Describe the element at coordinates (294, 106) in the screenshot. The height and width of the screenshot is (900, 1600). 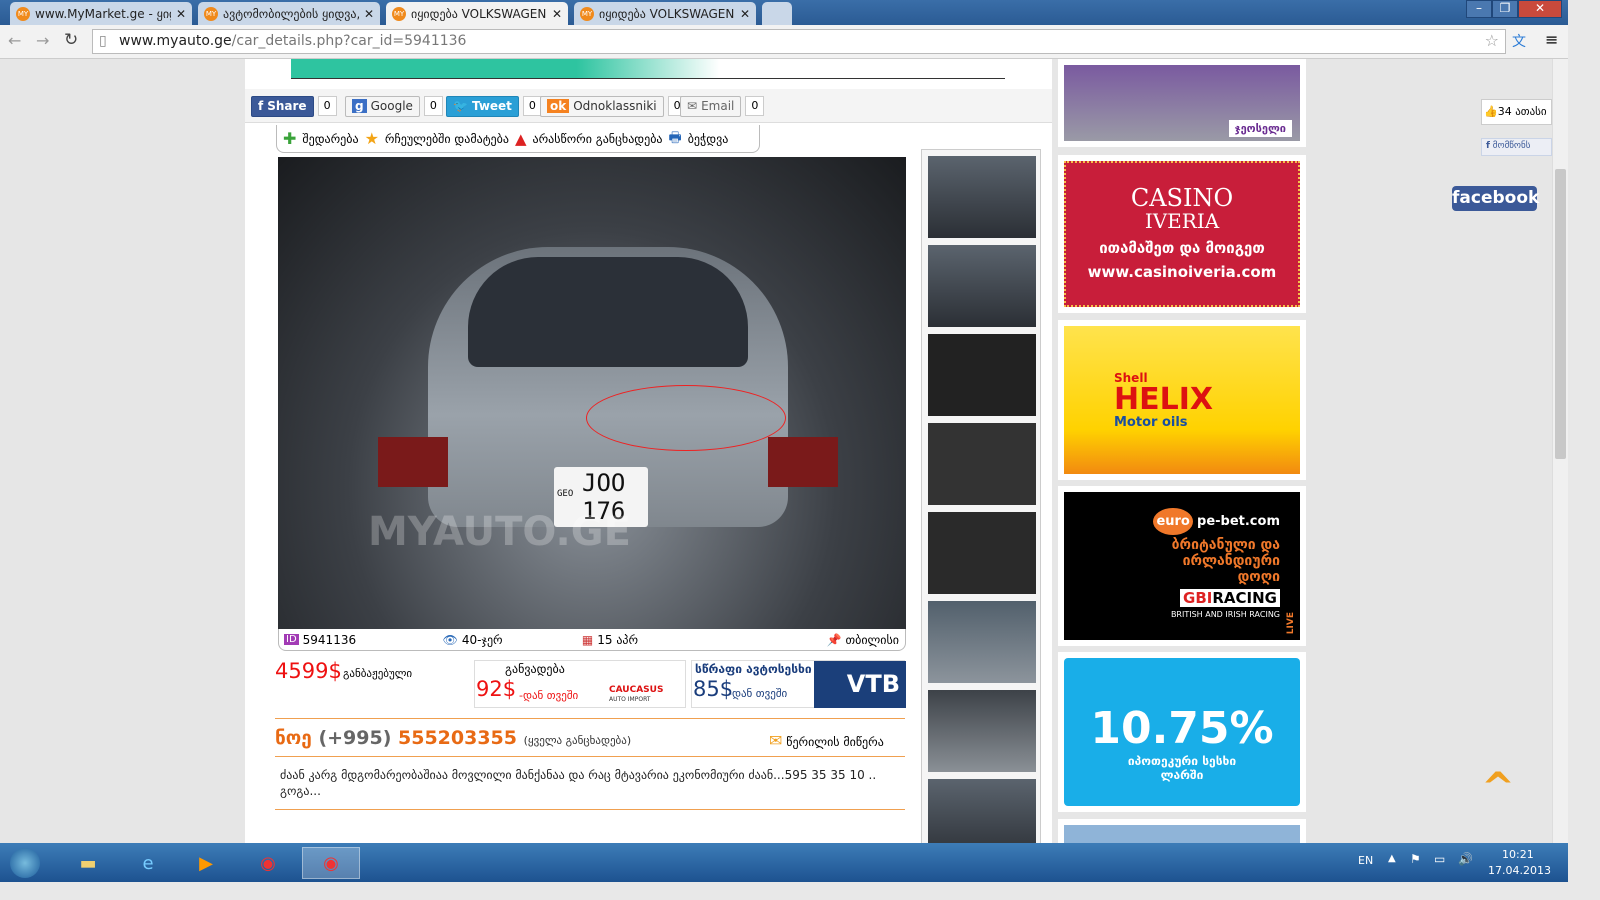
I see `facebook-share: f Share 0` at that location.